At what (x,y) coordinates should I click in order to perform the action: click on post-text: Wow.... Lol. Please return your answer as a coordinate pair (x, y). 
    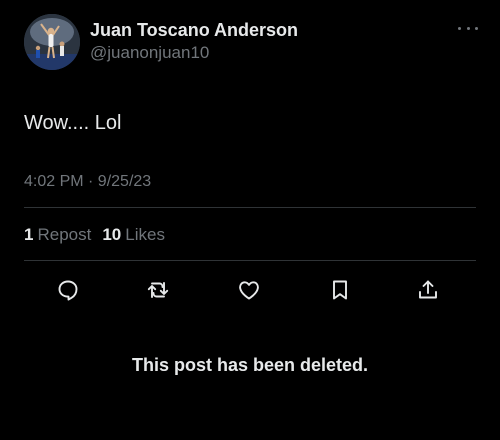
    Looking at the image, I should click on (73, 123).